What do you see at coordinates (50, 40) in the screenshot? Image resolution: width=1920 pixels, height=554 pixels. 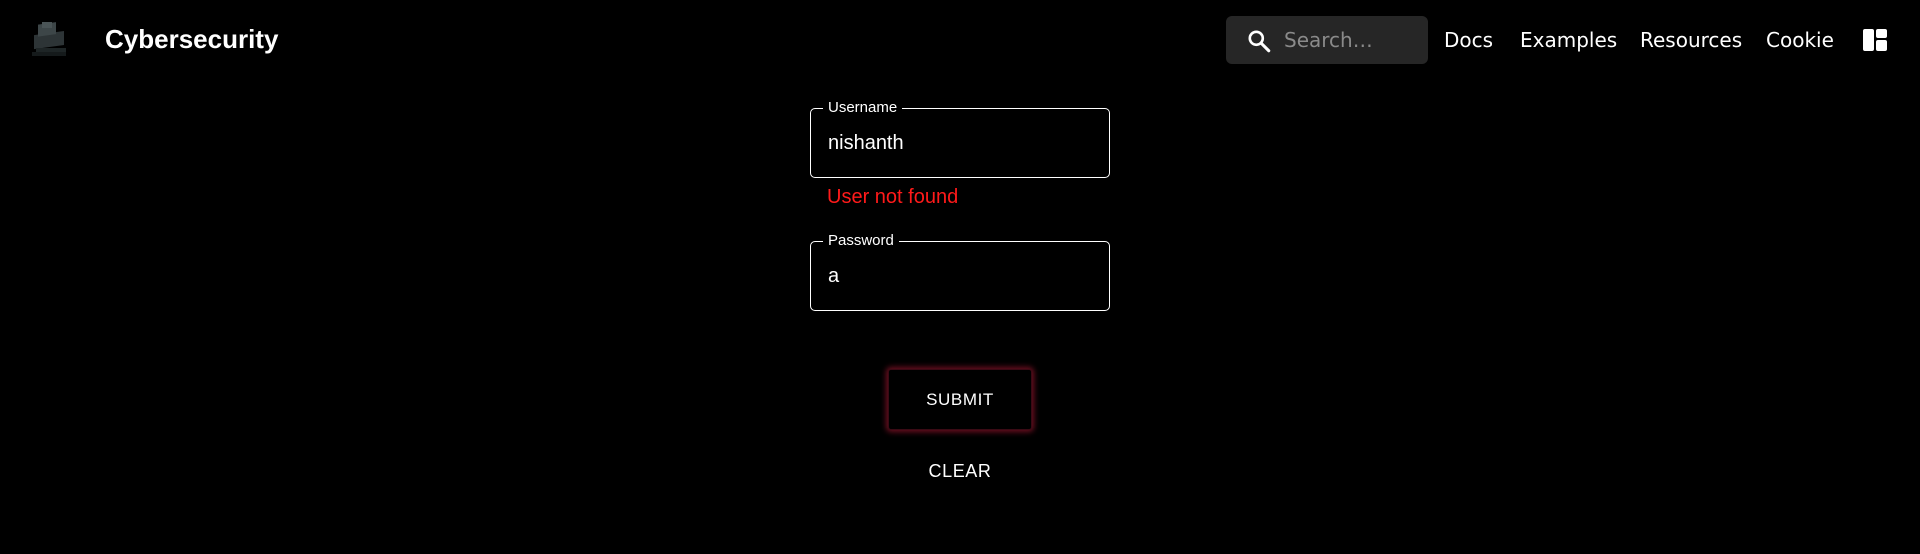 I see `logo-icon` at bounding box center [50, 40].